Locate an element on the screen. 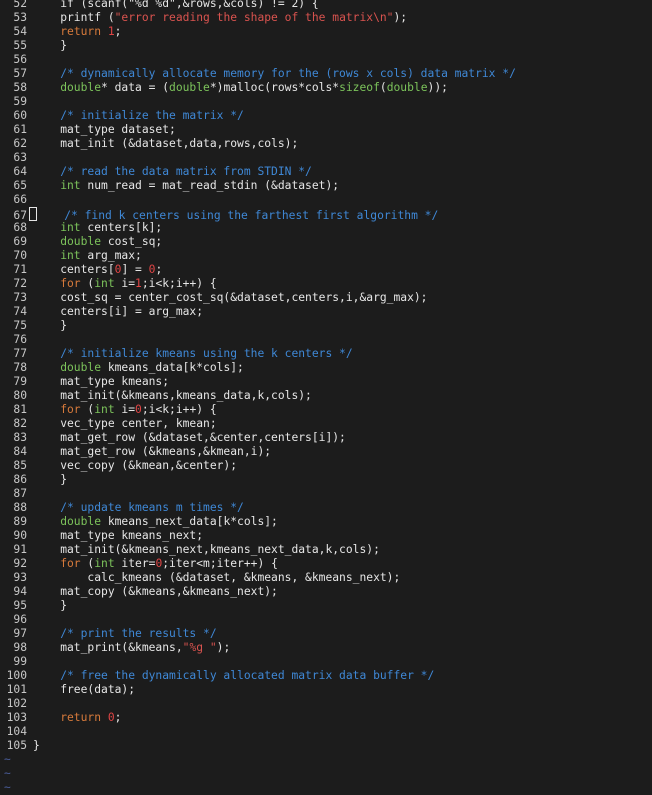 The height and width of the screenshot is (795, 652). code-line: 88 /* update kmeans m times */ is located at coordinates (326, 508).